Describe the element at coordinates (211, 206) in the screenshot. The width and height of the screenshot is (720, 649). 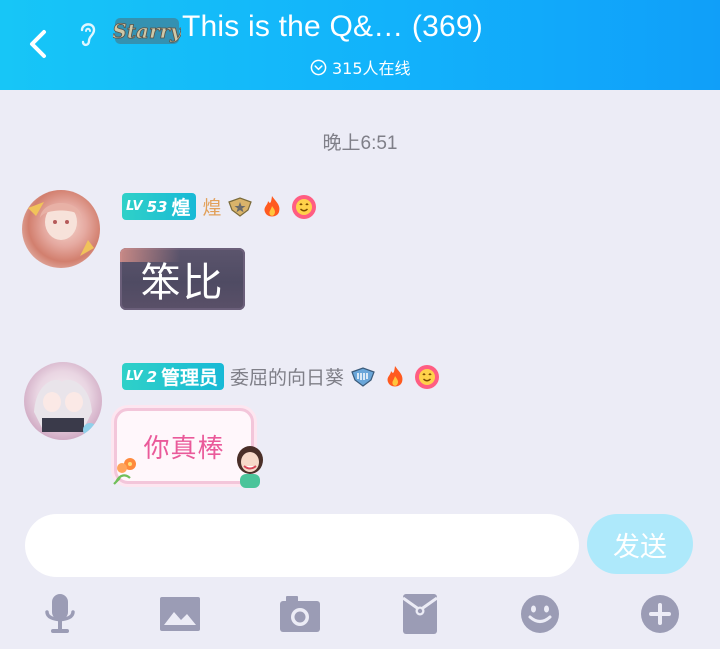
I see `username: 煌` at that location.